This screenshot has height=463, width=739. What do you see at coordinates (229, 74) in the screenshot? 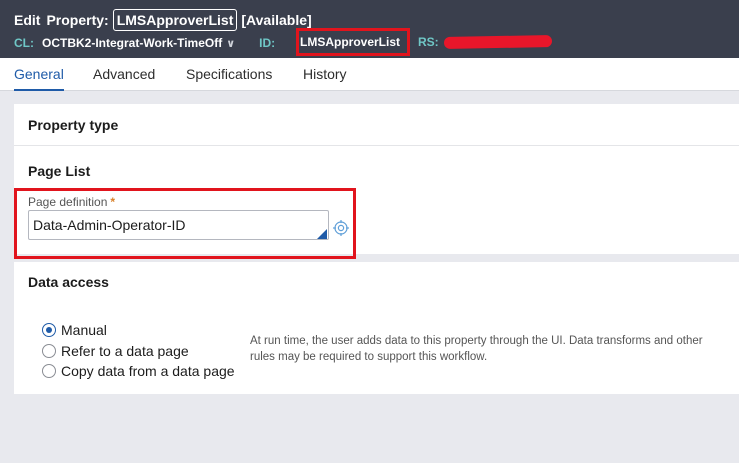
I see `tab-specifications: Specifications` at bounding box center [229, 74].